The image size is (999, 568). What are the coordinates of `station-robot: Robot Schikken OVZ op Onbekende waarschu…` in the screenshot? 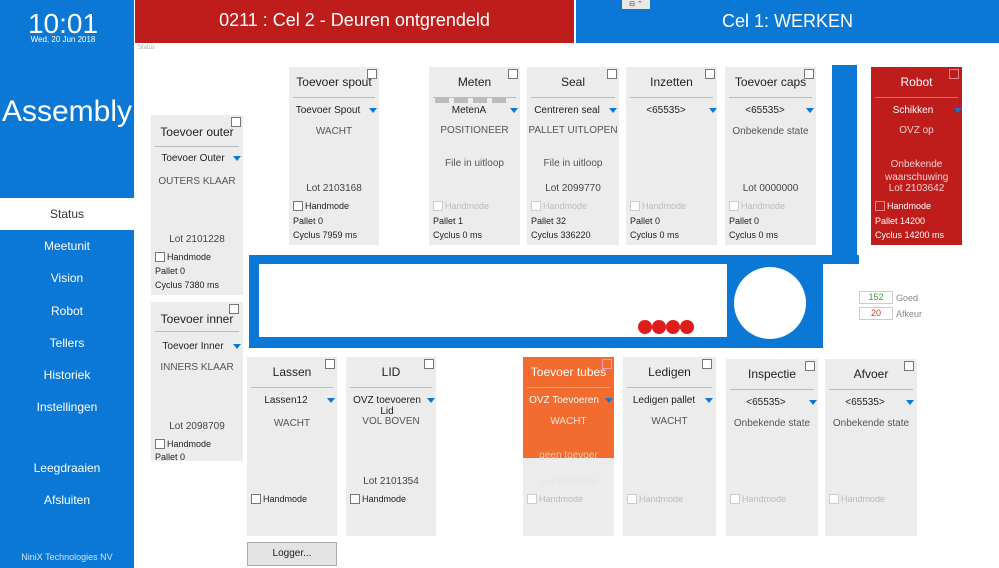 It's located at (916, 156).